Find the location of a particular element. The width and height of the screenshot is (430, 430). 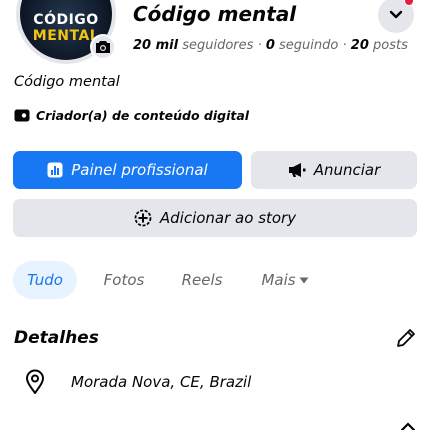

profile-category: Criador(a) de conteúdo digital is located at coordinates (131, 115).